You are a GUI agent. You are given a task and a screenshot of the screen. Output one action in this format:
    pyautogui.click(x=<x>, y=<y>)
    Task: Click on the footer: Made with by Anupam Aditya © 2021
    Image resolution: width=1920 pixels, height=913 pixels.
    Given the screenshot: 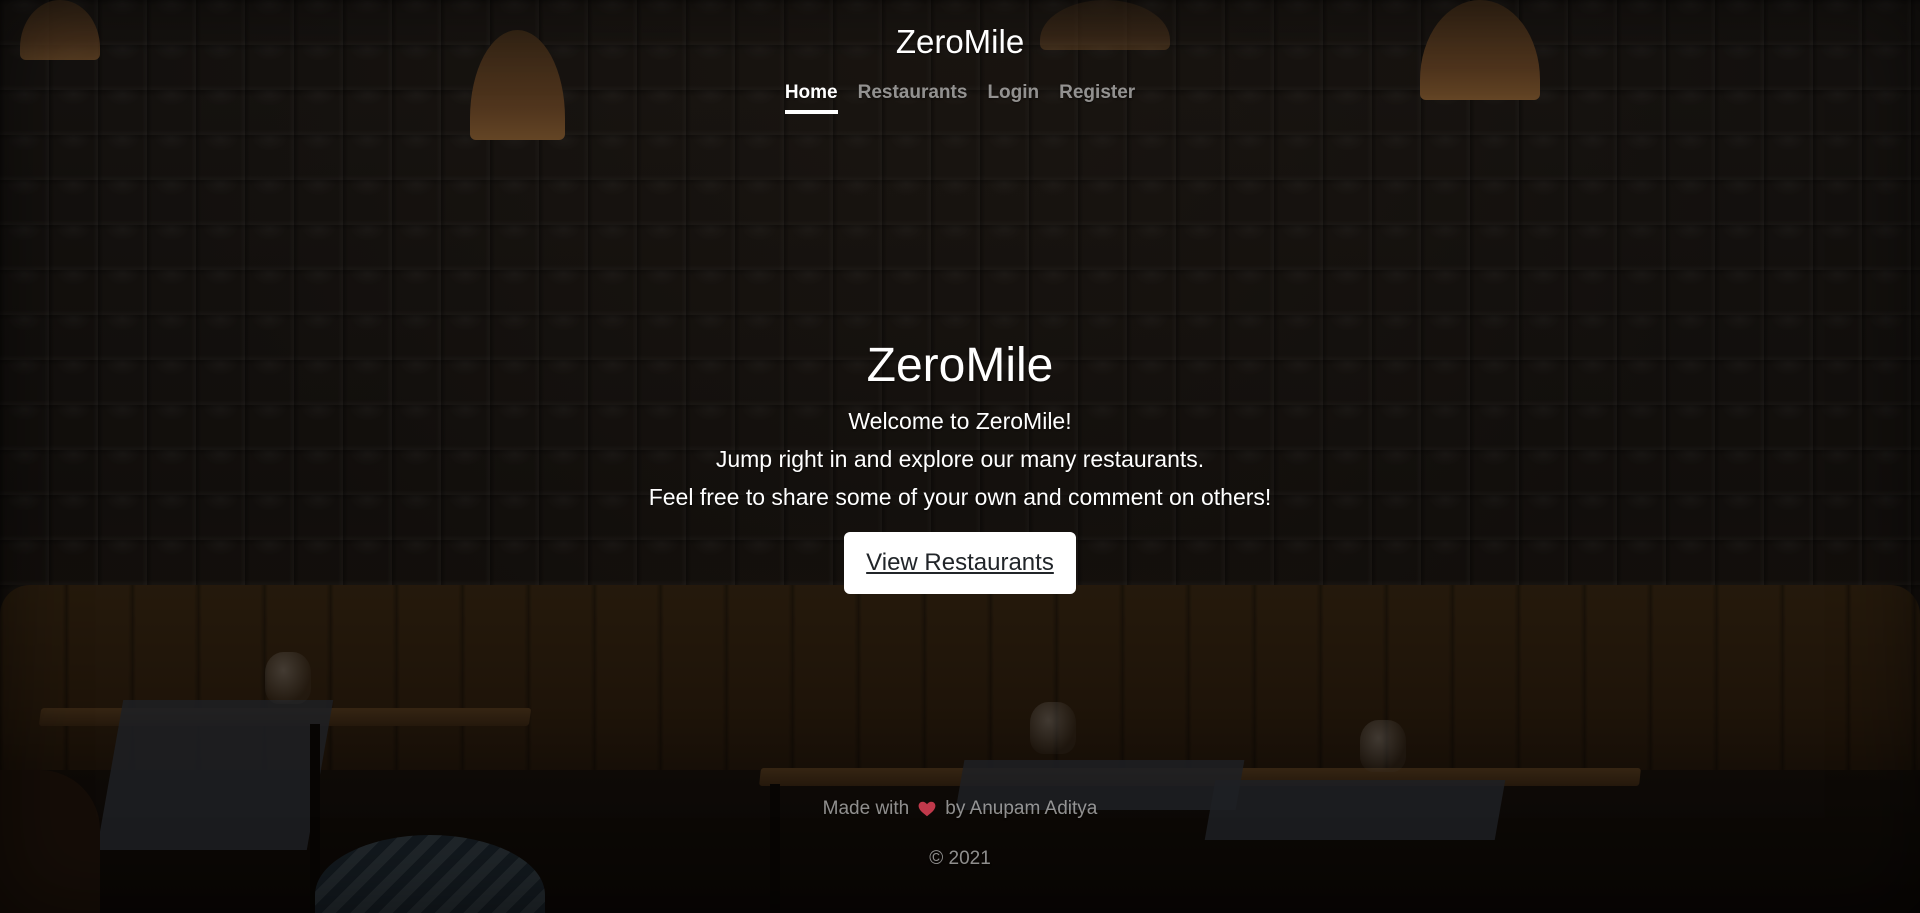 What is the action you would take?
    pyautogui.click(x=960, y=834)
    